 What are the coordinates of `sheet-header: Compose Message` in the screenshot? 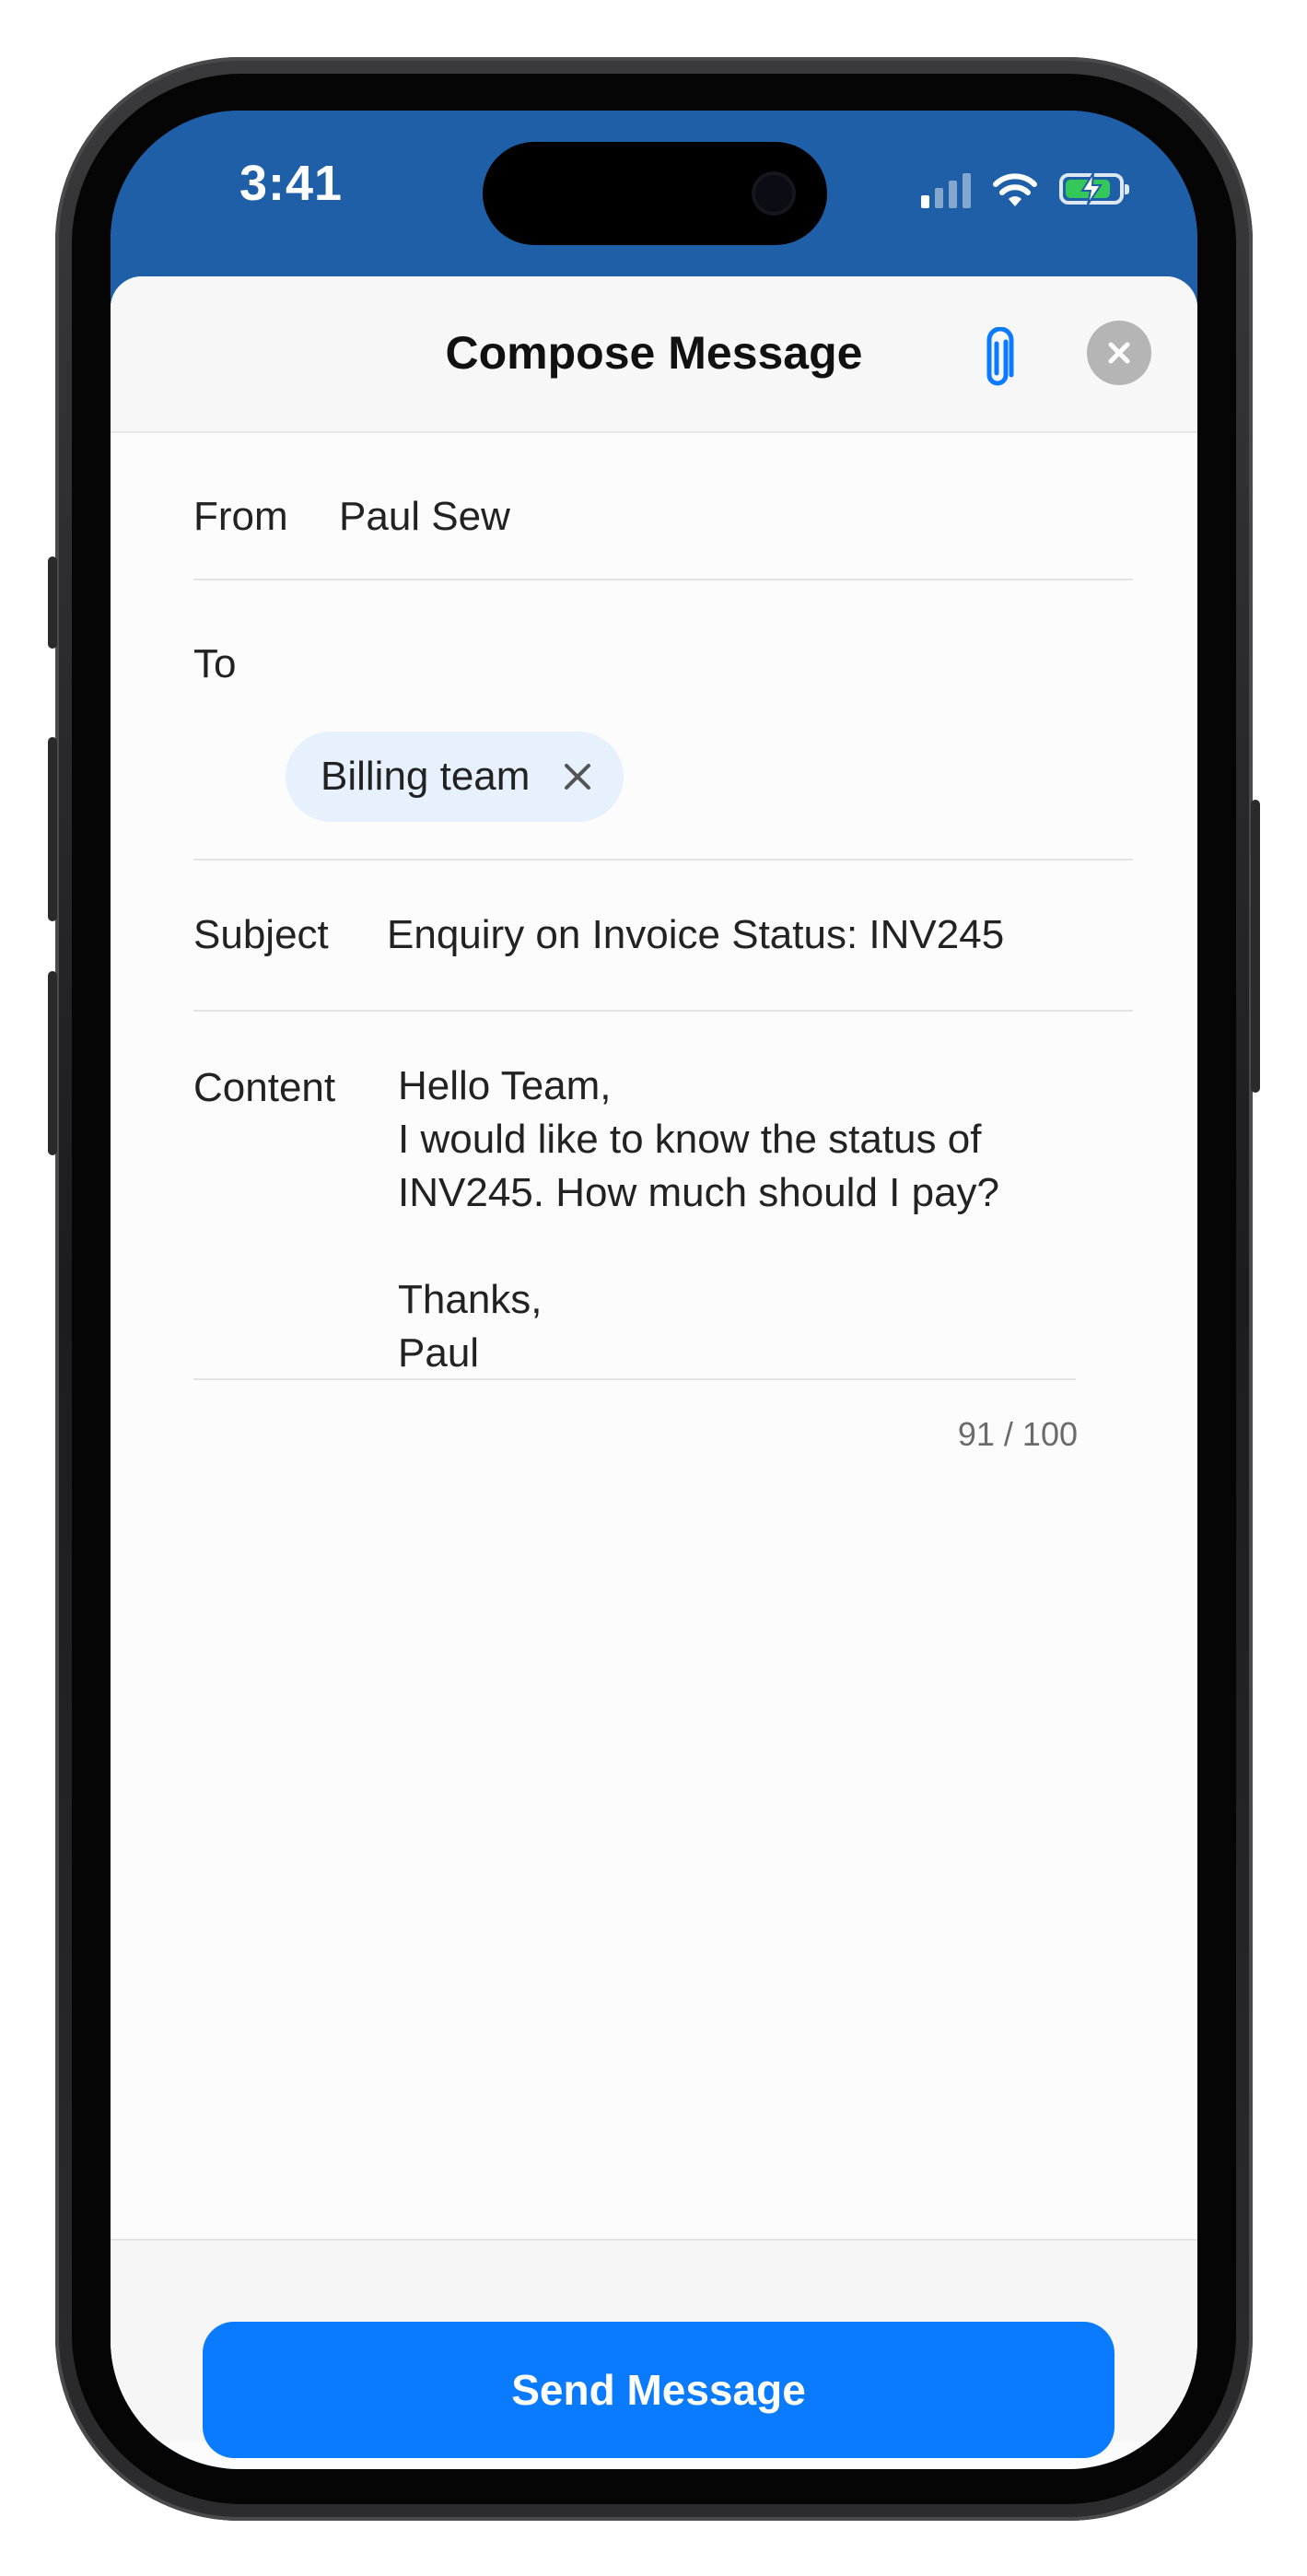 It's located at (654, 354).